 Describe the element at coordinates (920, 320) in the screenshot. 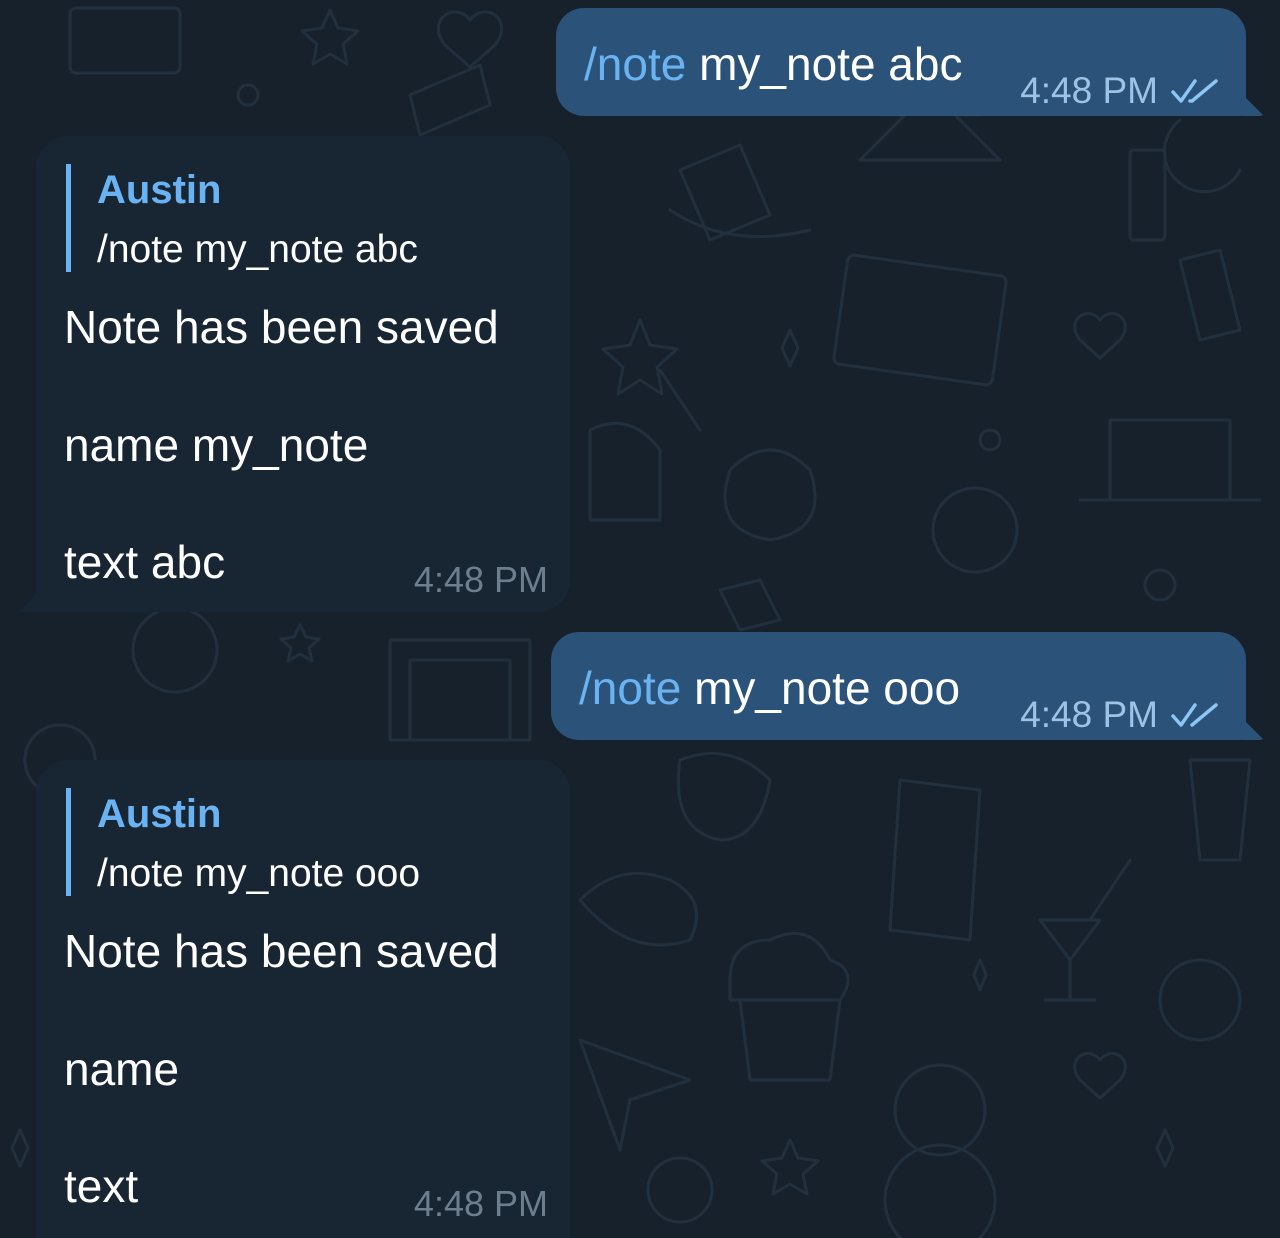

I see `postcard-doodle-icon` at that location.